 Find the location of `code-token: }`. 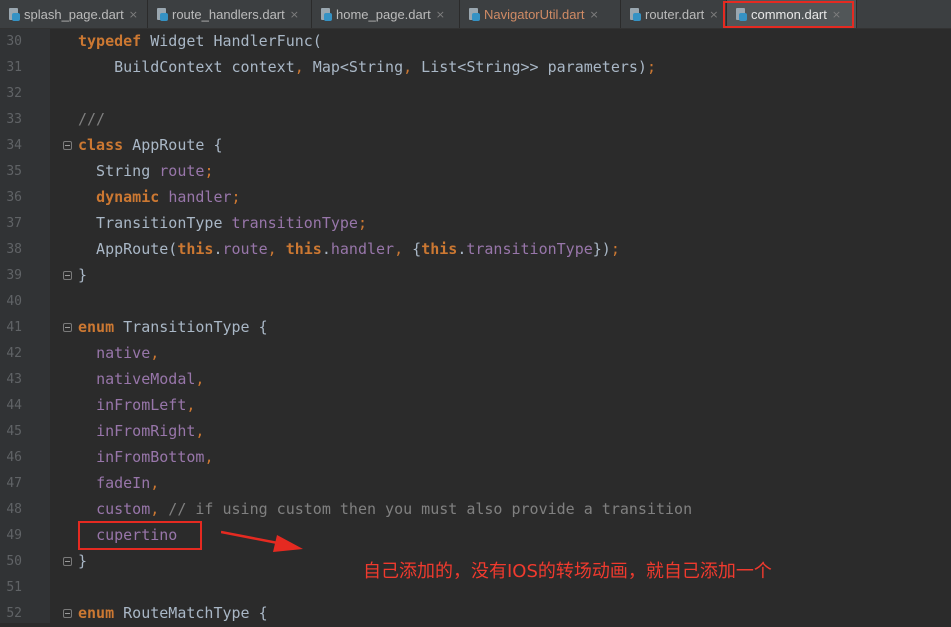

code-token: } is located at coordinates (83, 275).